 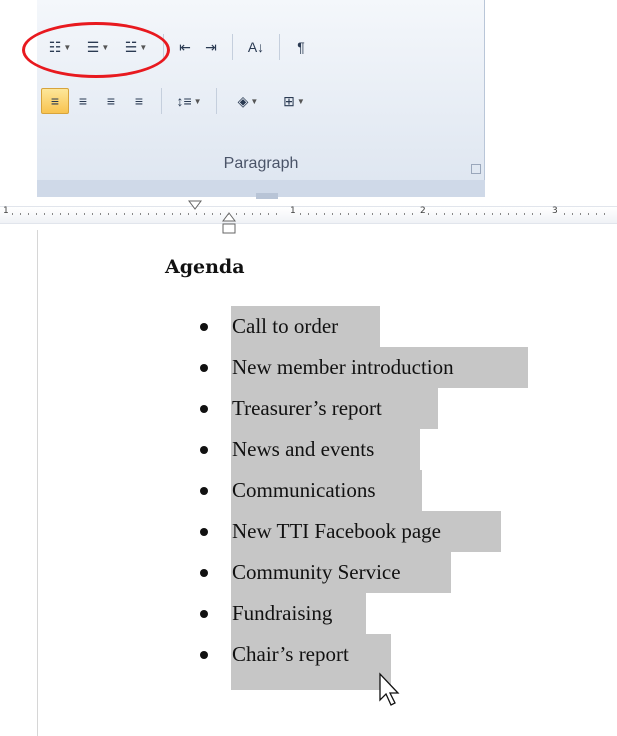 I want to click on list-item: Call to order, so click(x=285, y=326).